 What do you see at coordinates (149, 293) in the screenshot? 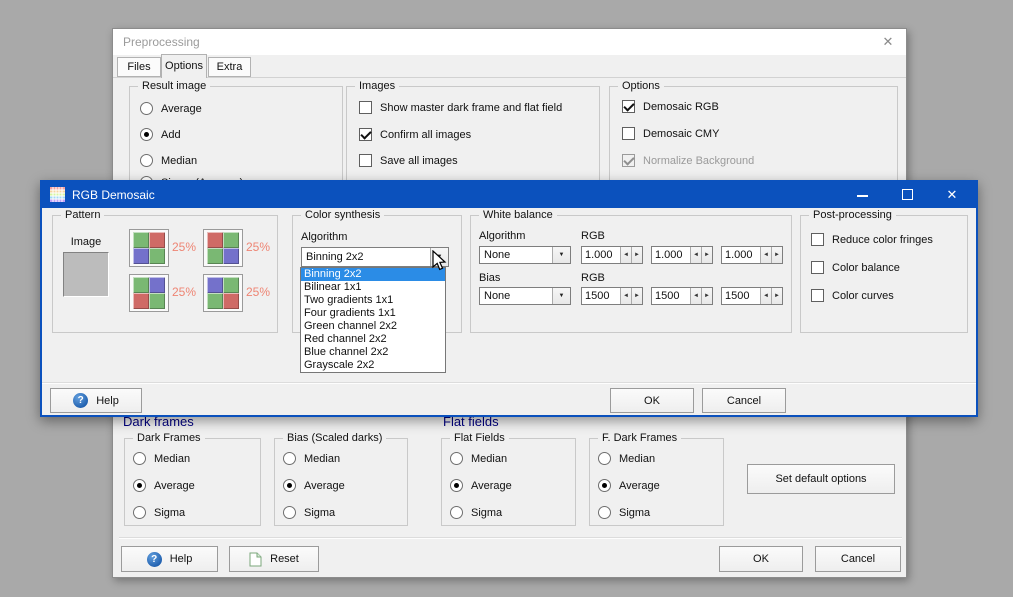
I see `pattern-button-gbrg` at bounding box center [149, 293].